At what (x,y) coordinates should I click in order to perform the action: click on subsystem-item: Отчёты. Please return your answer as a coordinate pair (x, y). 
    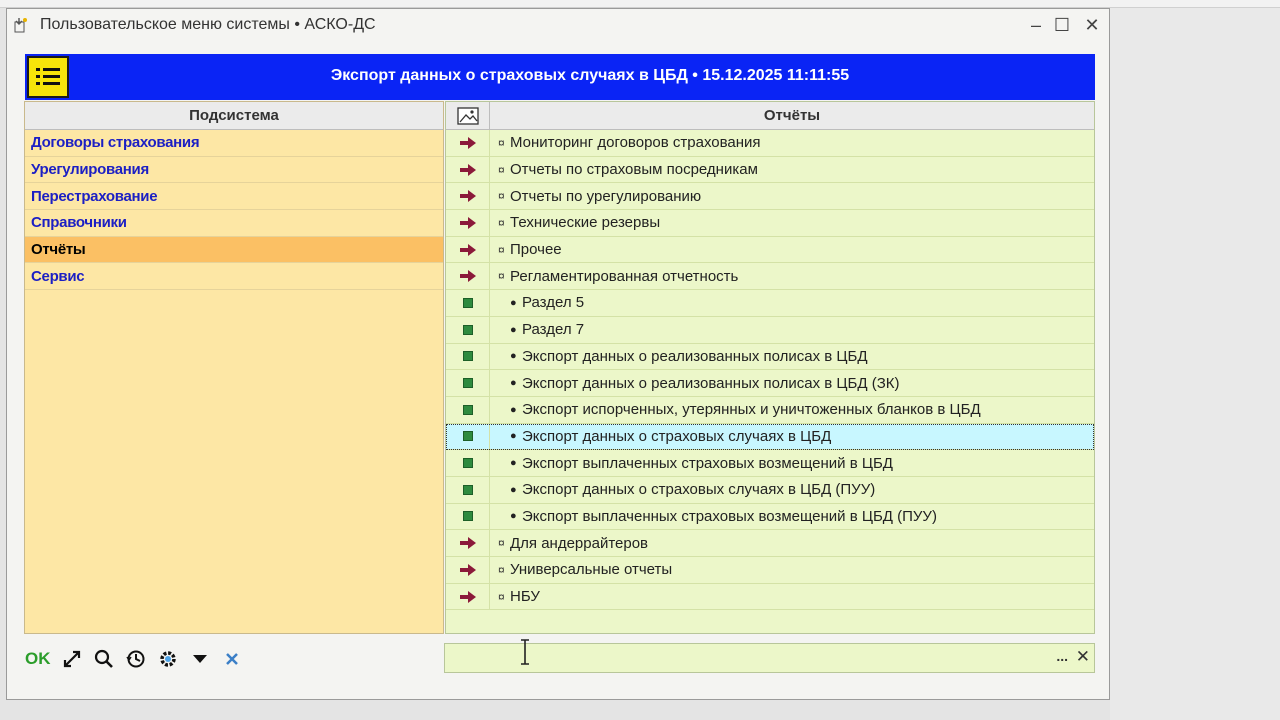
    Looking at the image, I should click on (234, 250).